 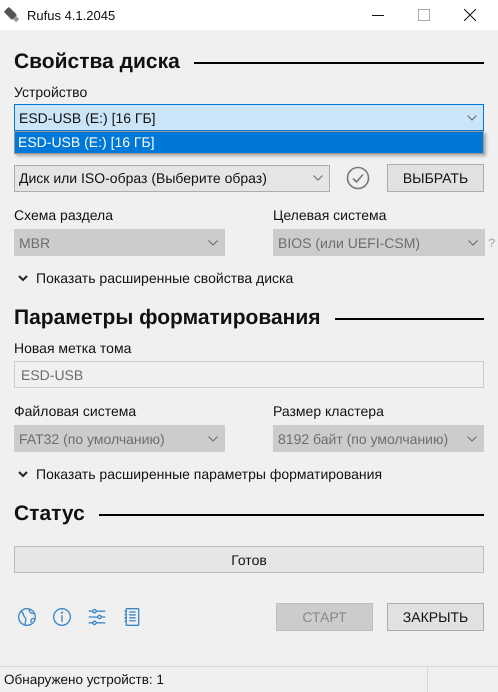 What do you see at coordinates (49, 514) in the screenshot?
I see `section-heading: Статус` at bounding box center [49, 514].